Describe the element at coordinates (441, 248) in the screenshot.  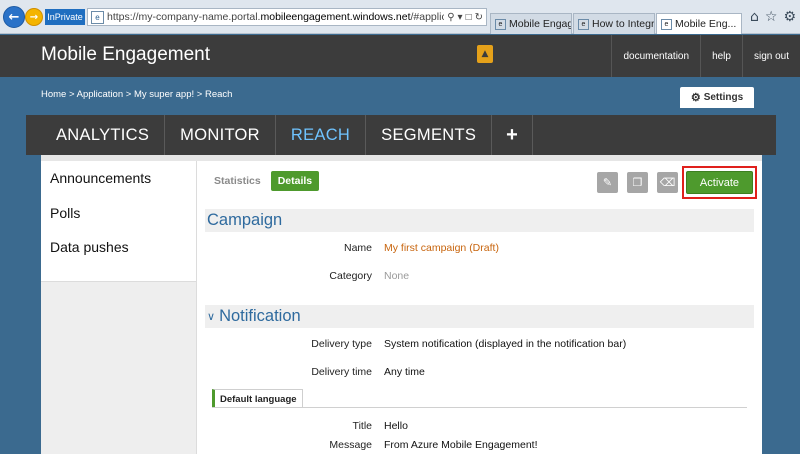
I see `campaign-name-value: My first campaign (Draft)` at that location.